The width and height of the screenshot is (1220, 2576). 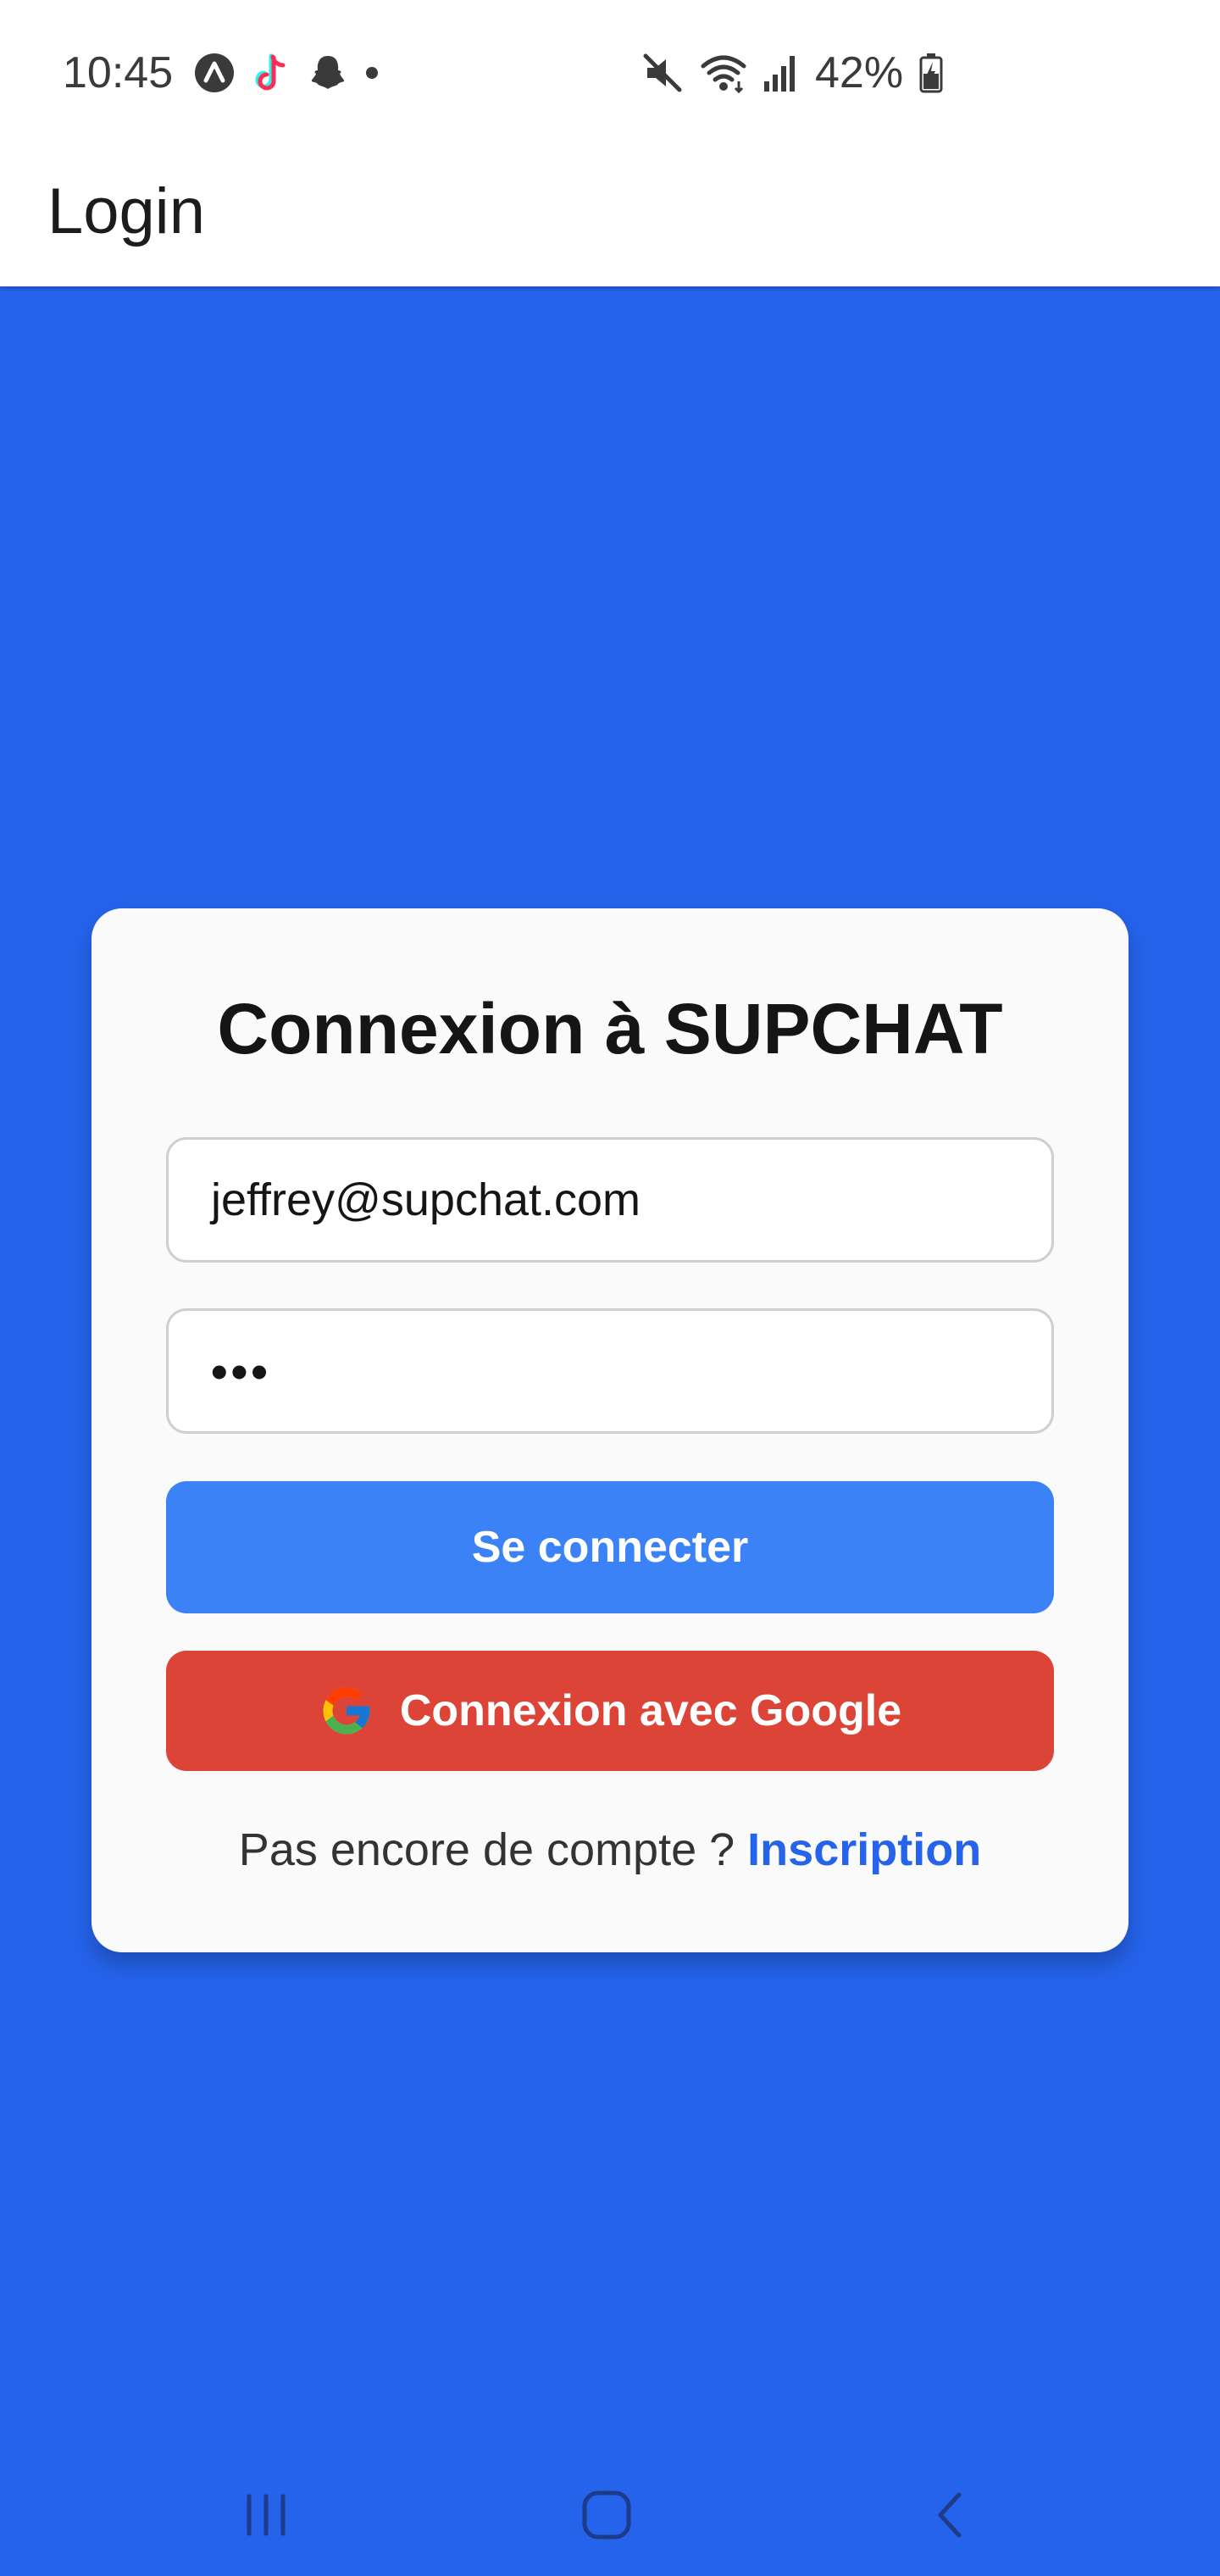 I want to click on battery-percentage: 42%, so click(x=859, y=72).